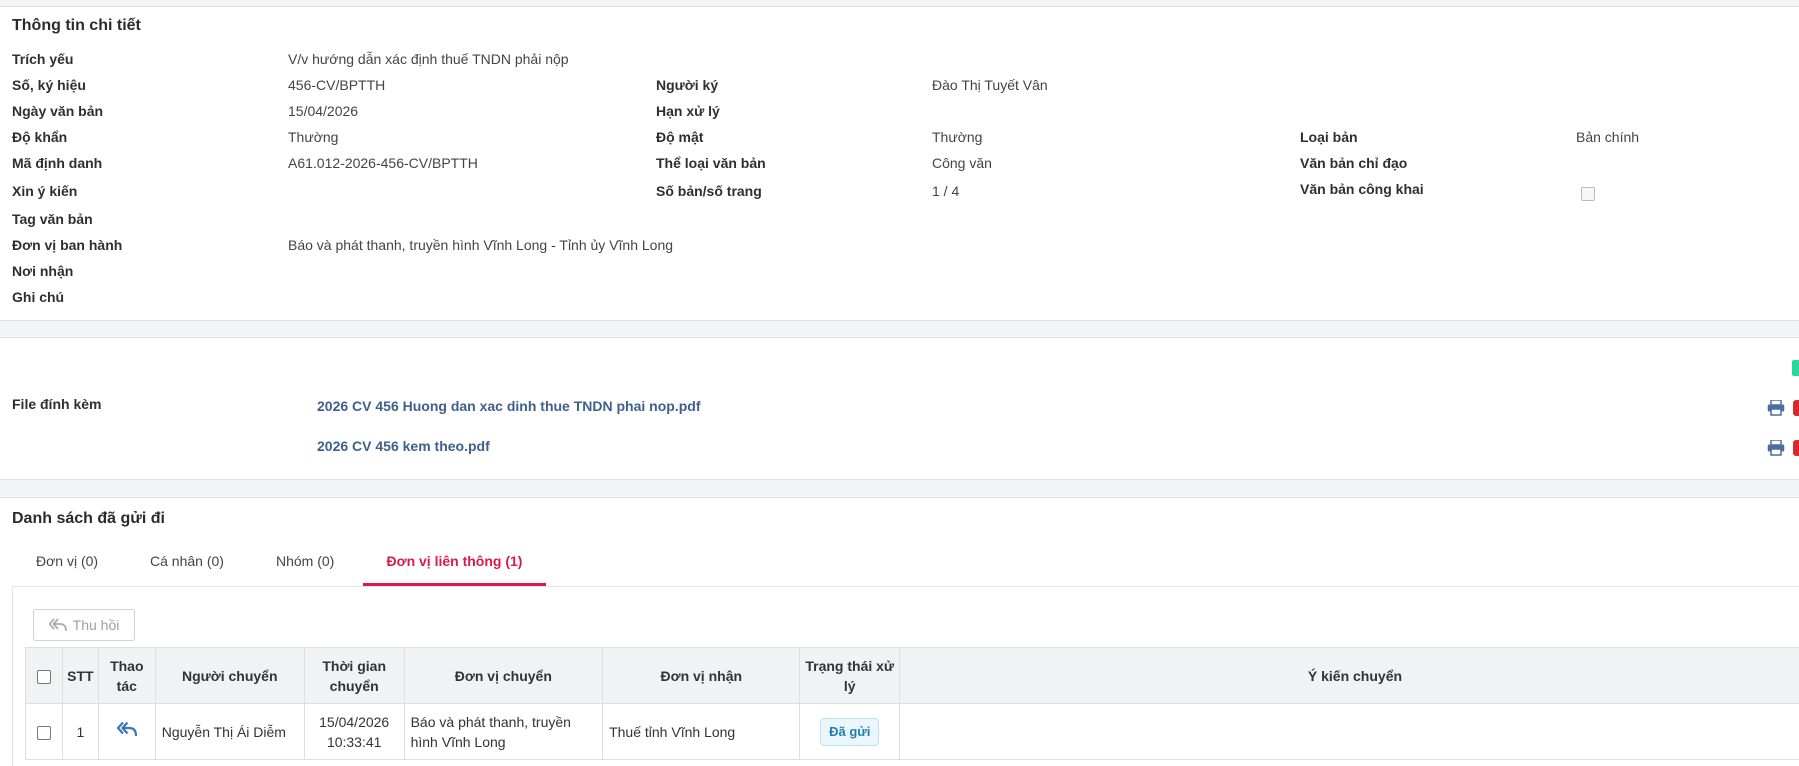  What do you see at coordinates (503, 675) in the screenshot?
I see `col-don-vi-chuyen: Đơn vị chuyển` at bounding box center [503, 675].